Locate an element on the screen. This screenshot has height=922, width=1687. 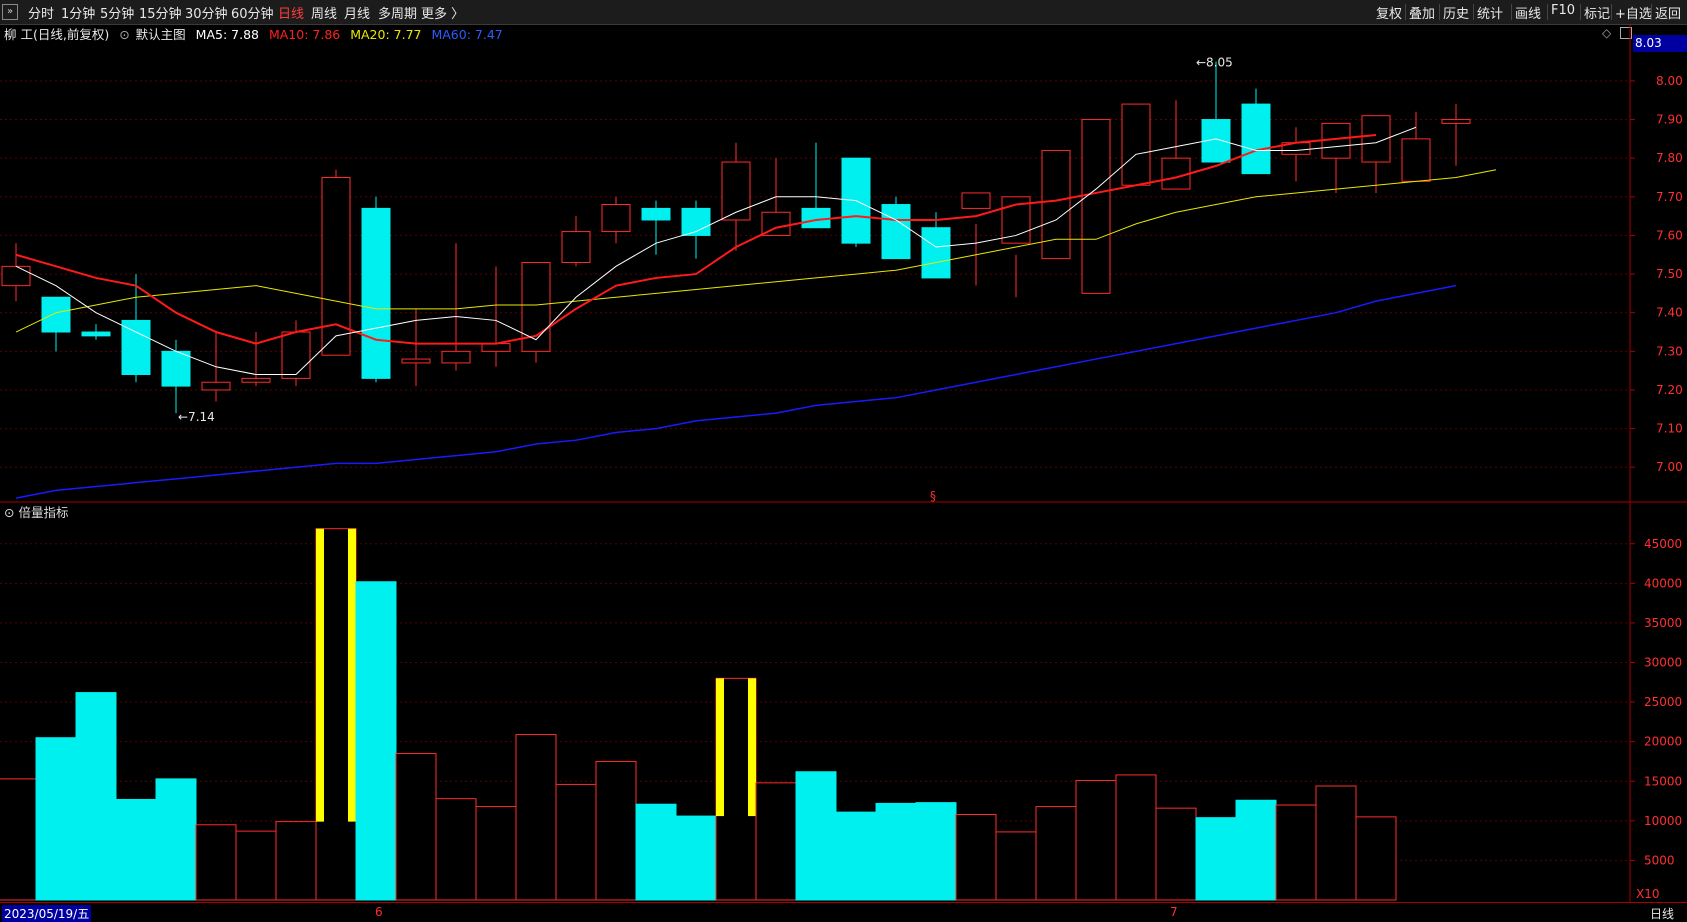
volume-tick-label: 5000 is located at coordinates (1659, 860).